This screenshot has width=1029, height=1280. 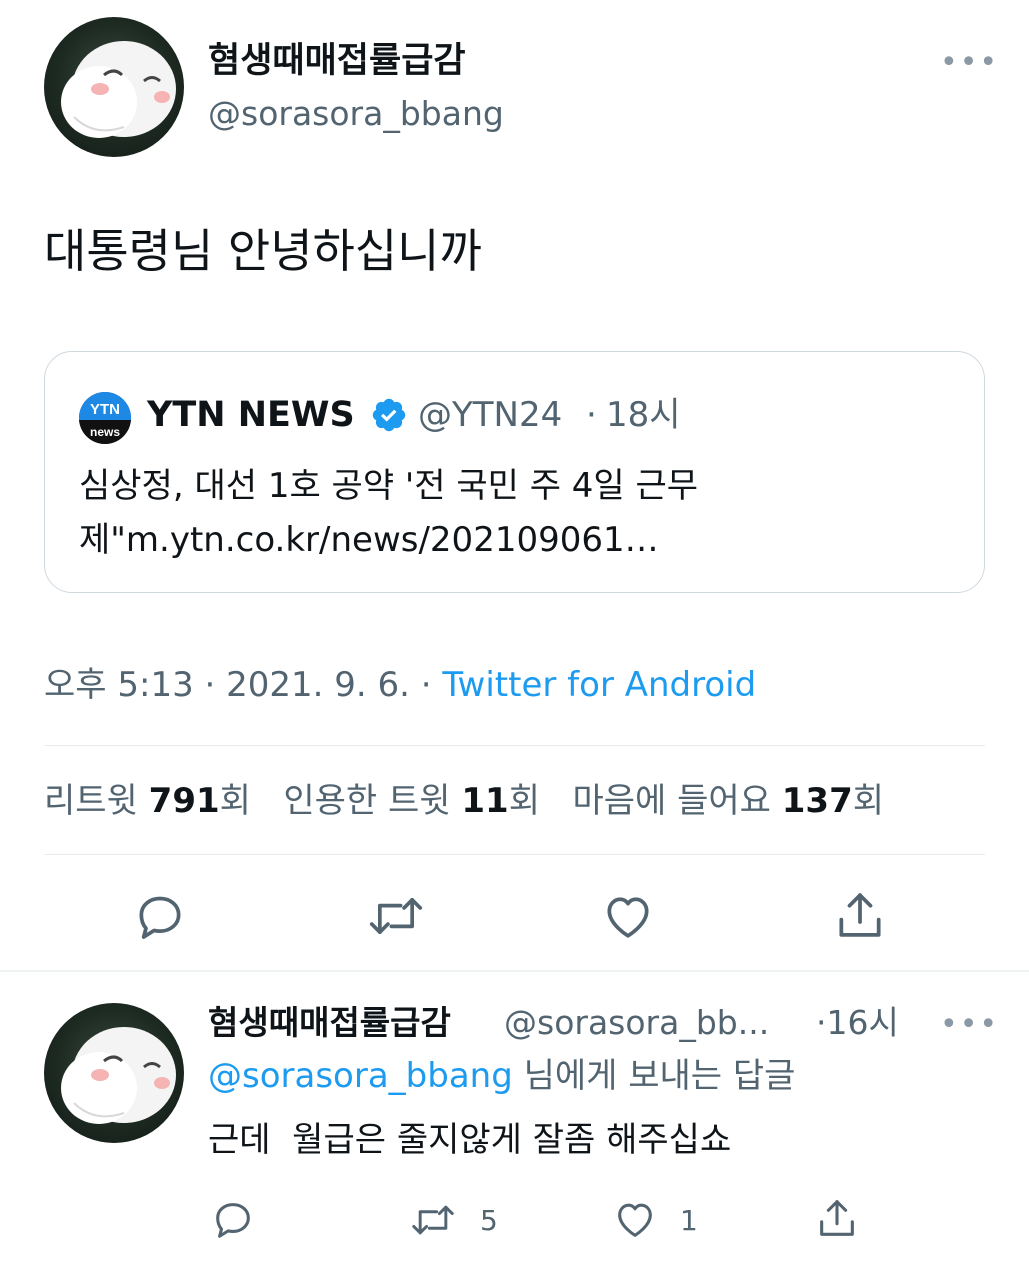 I want to click on reply-text: 근데 월급은 줄지않게 잘좀 해주십쇼, so click(x=470, y=1140).